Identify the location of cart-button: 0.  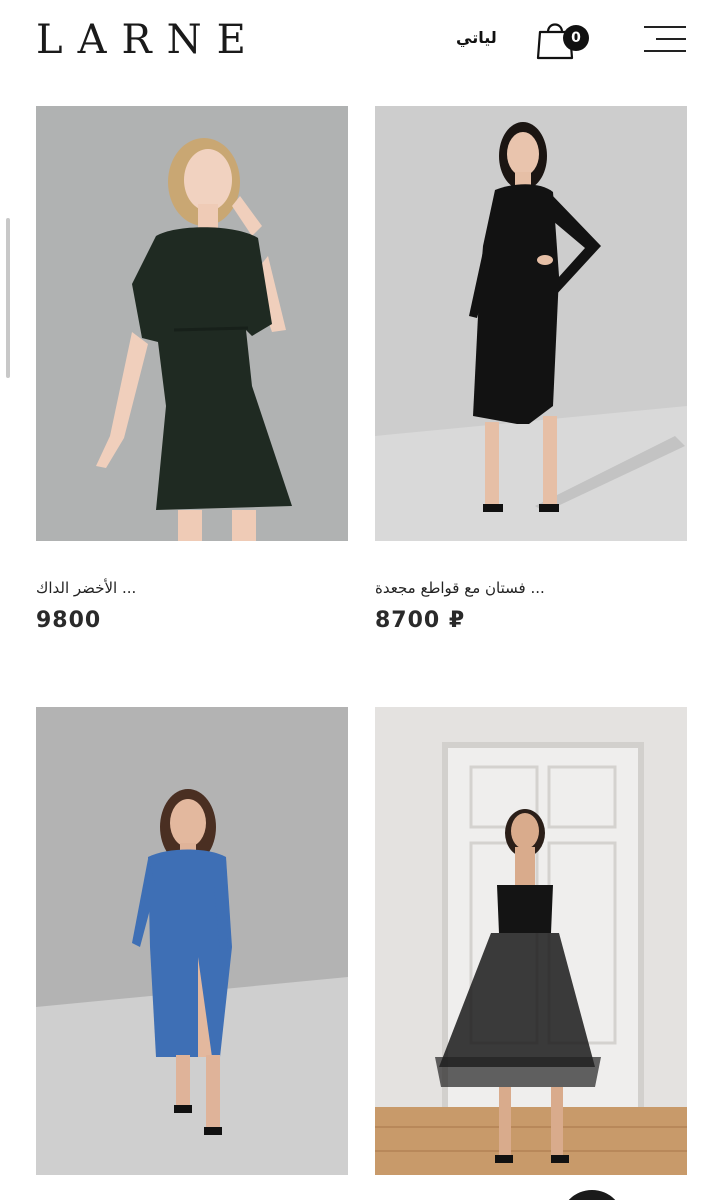
(564, 40).